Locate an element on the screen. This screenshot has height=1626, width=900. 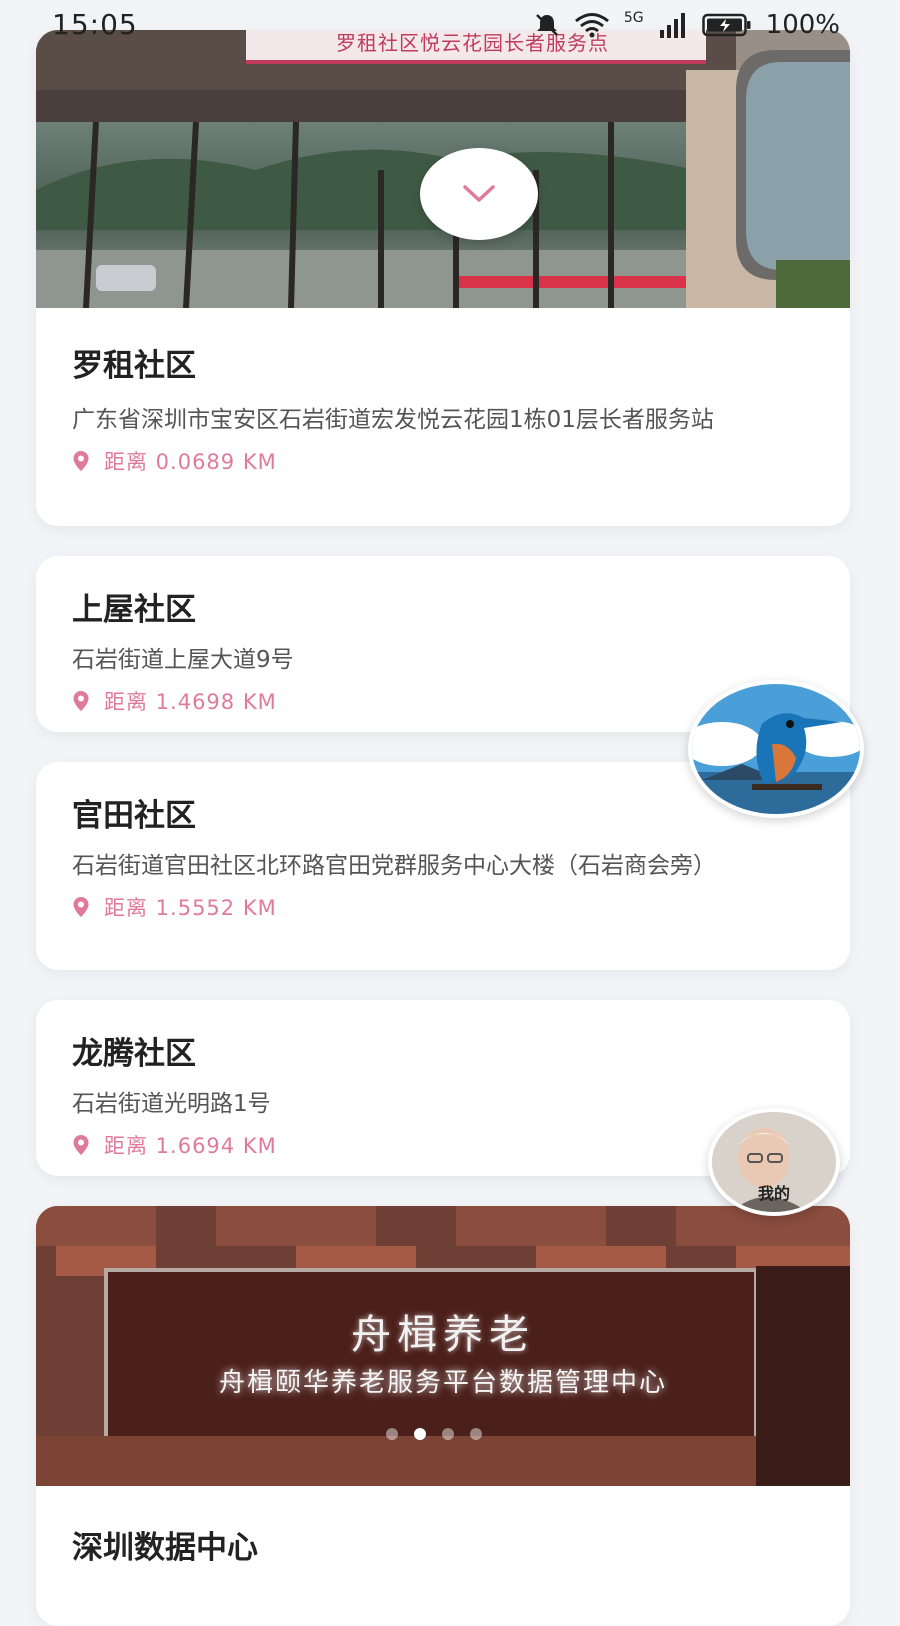
distance-row: 距离 0.0689 KM is located at coordinates (443, 461).